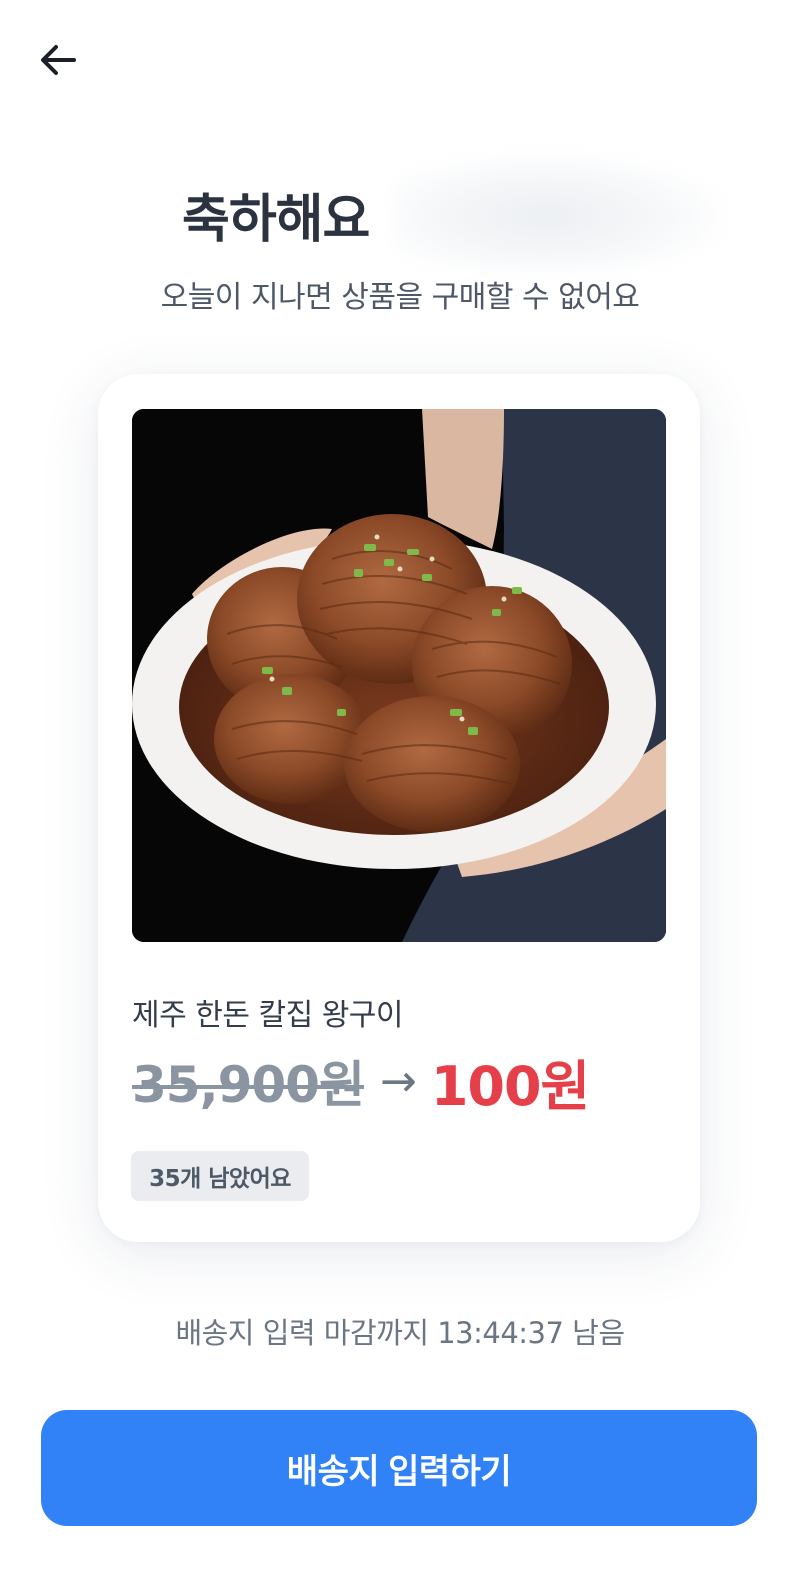  I want to click on enter-address-button: 배송지 입력하기, so click(399, 1468).